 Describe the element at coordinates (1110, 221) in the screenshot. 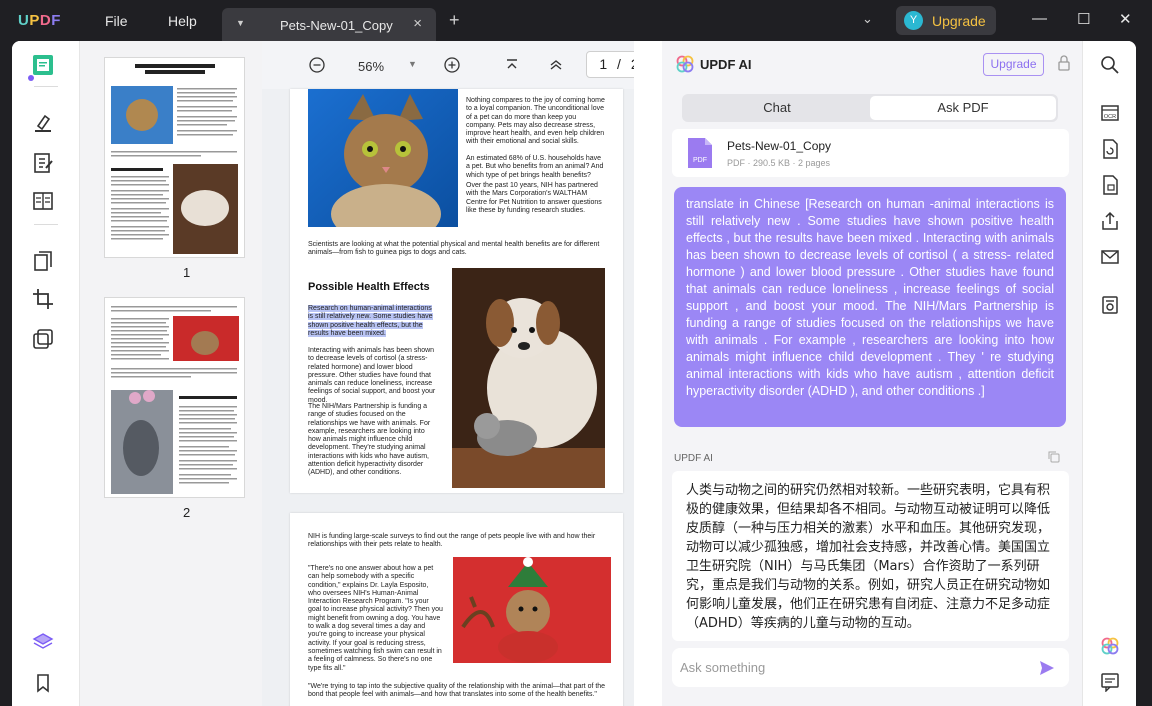

I see `share-icon` at that location.